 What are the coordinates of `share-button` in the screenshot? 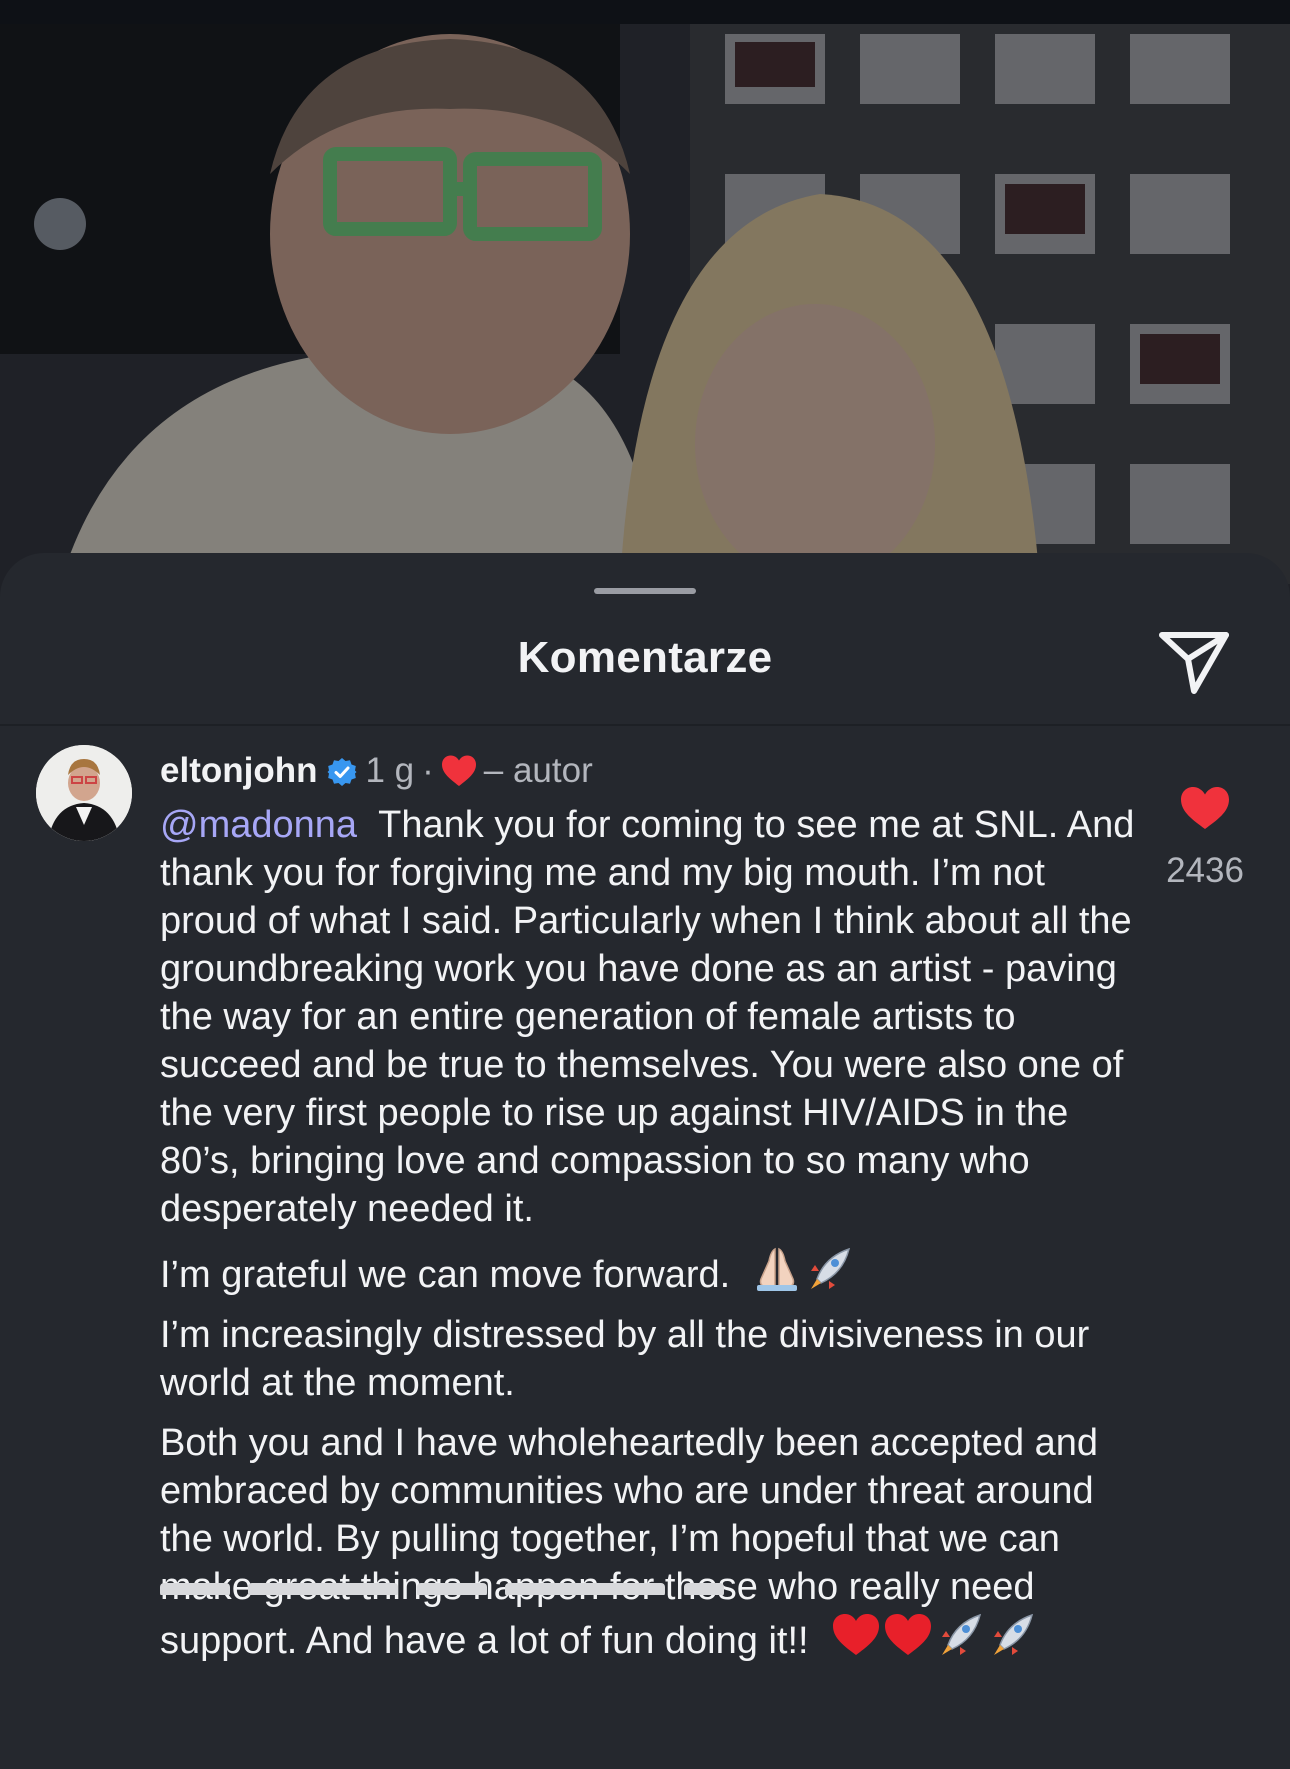 It's located at (1194, 662).